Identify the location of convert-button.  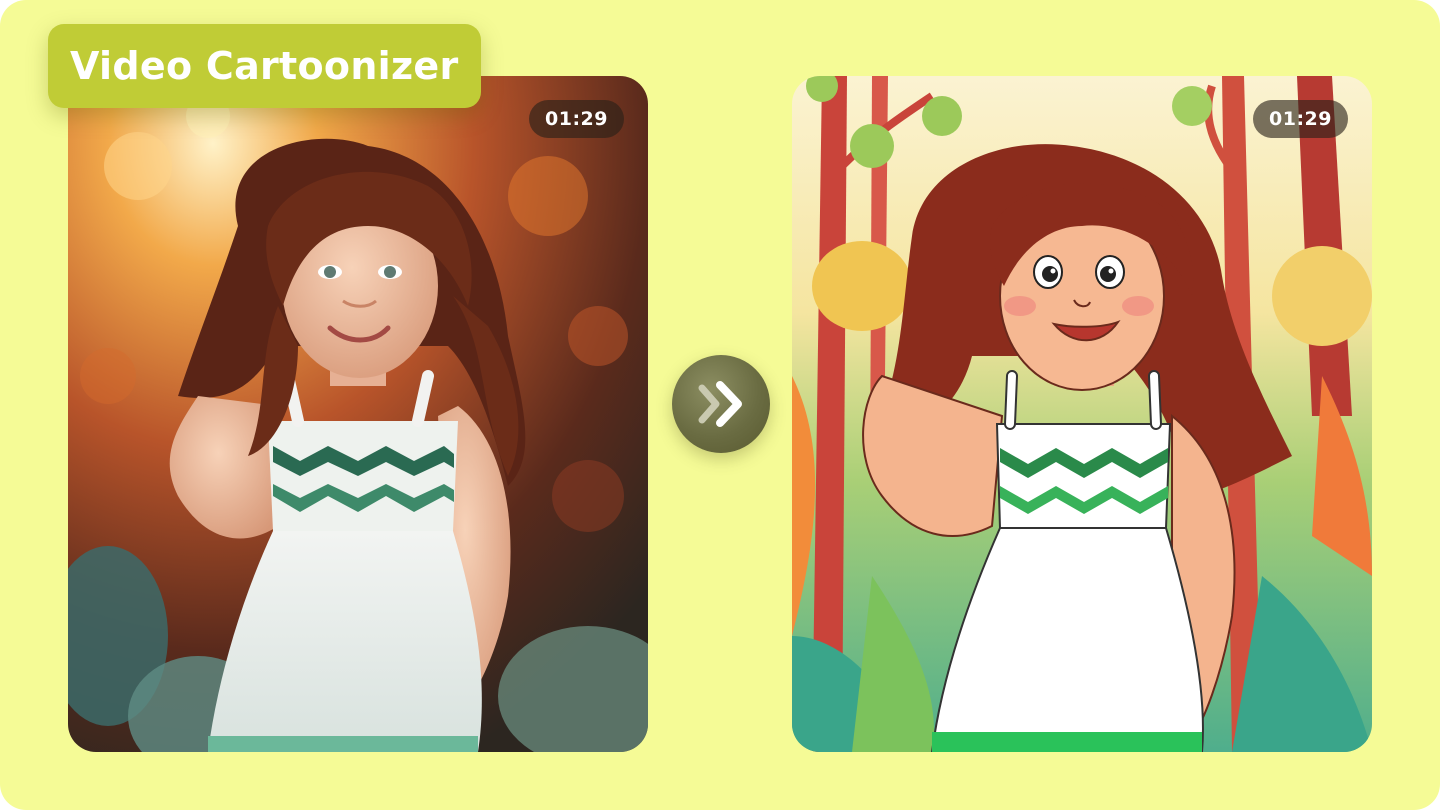
(721, 404).